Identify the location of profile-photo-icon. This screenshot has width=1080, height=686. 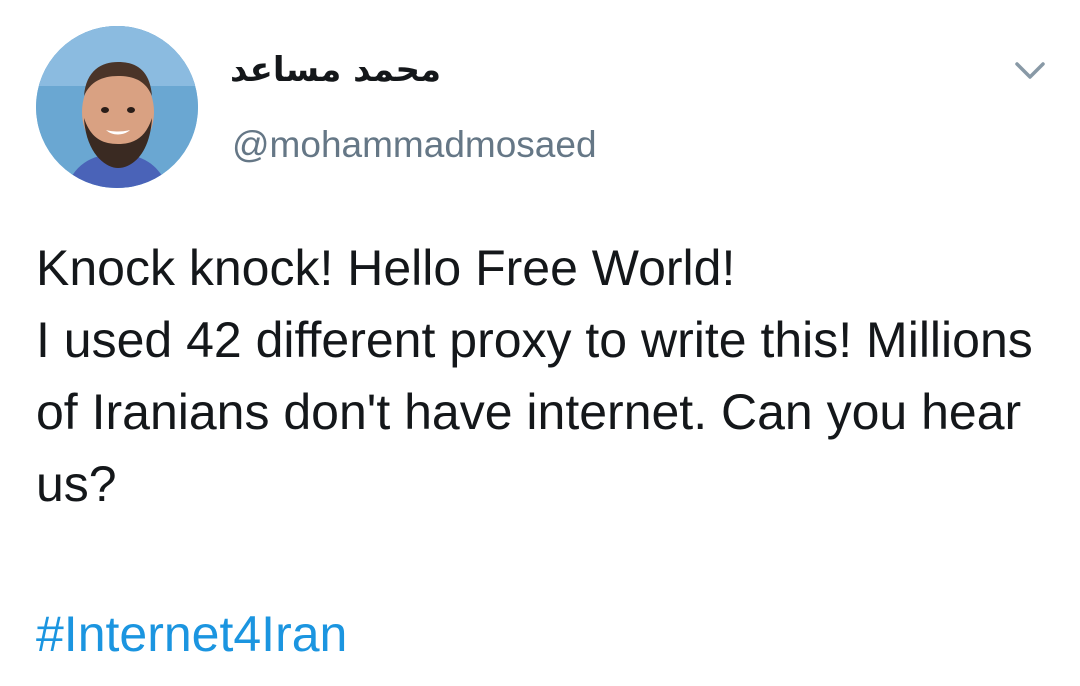
(117, 107).